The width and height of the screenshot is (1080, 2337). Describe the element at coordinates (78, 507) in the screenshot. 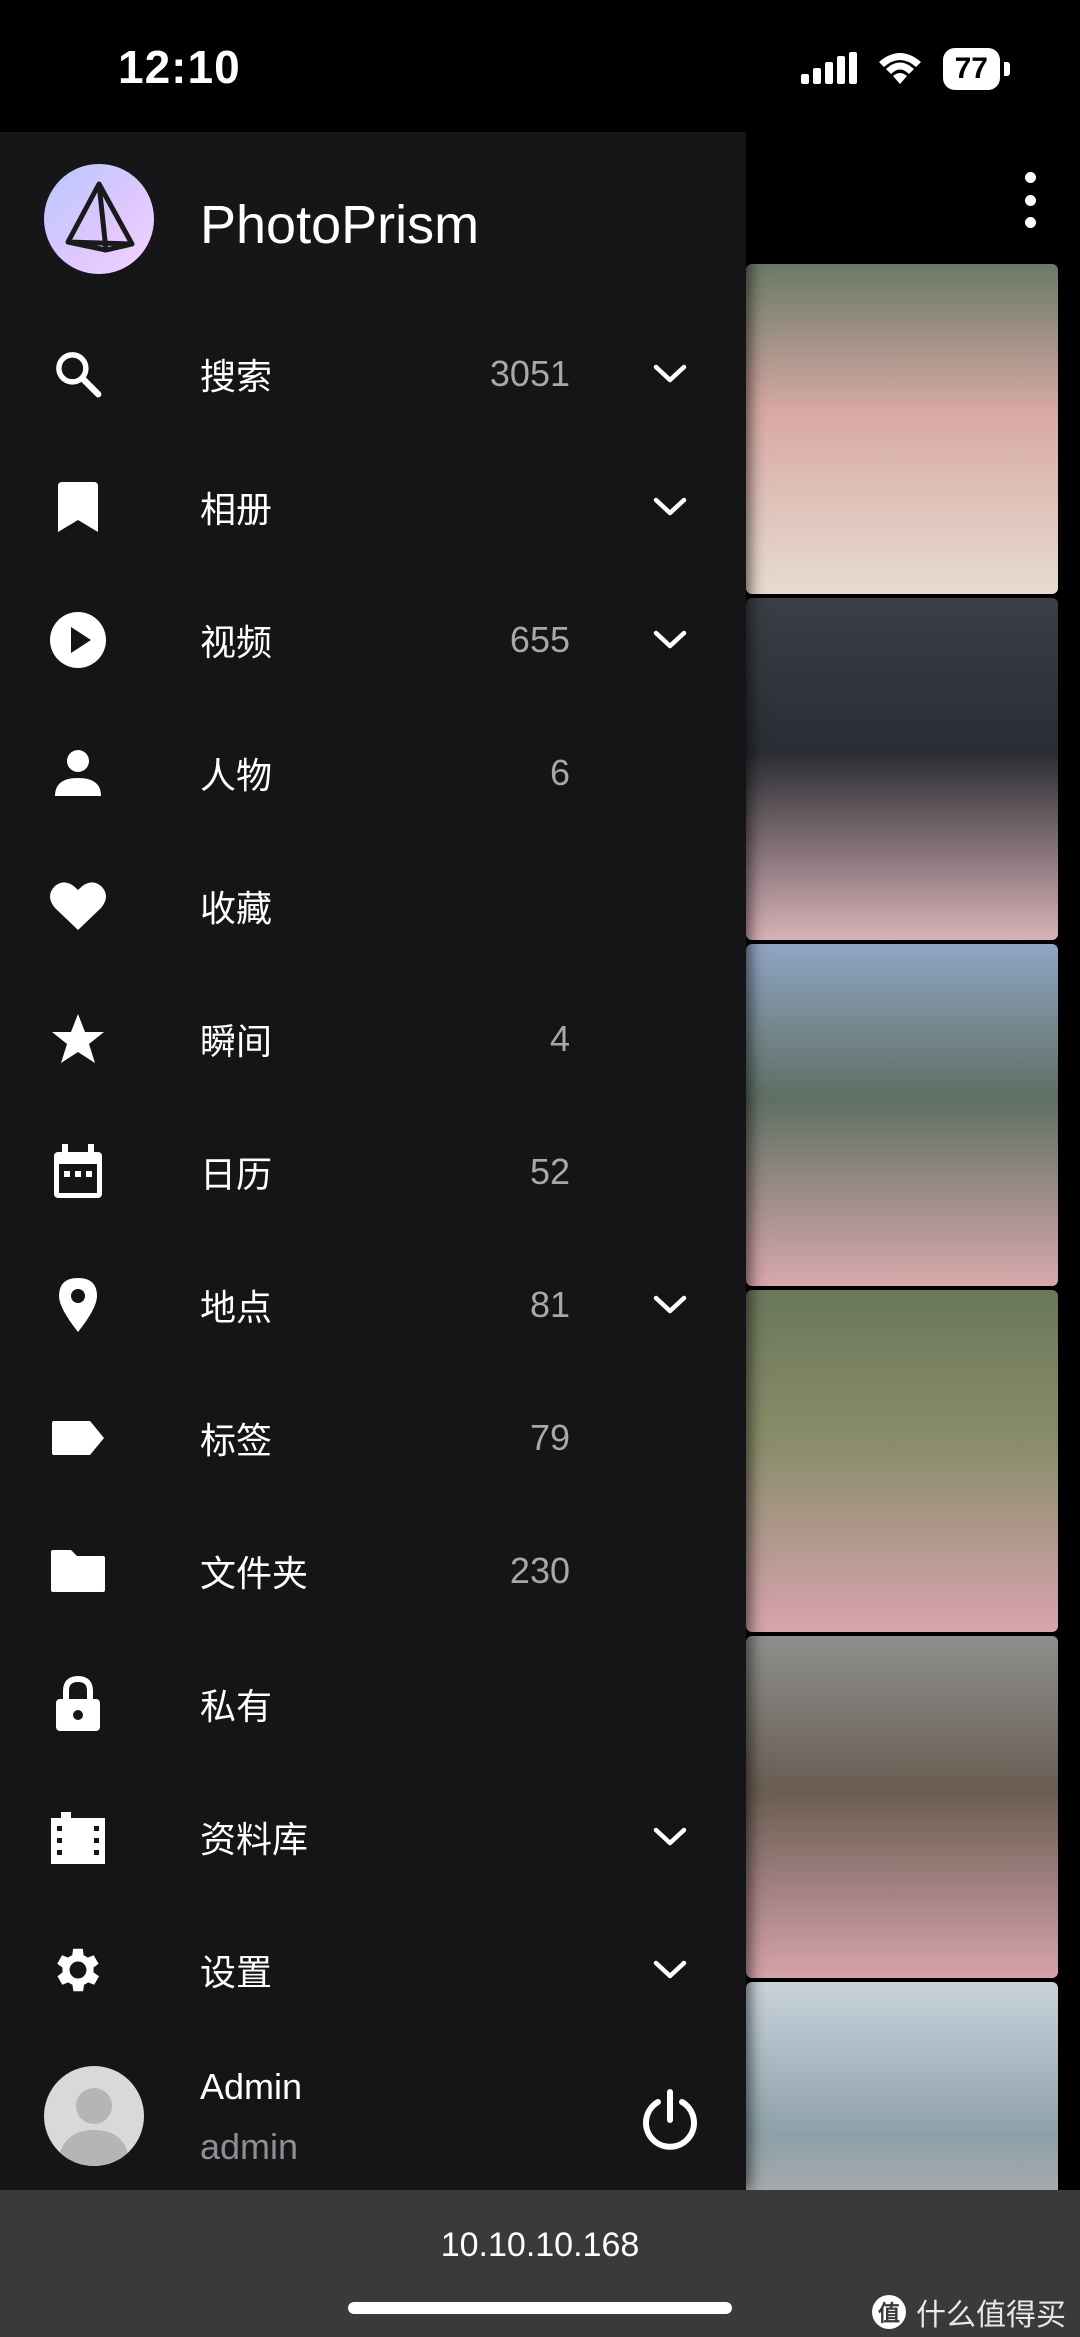

I see `bookmark-icon` at that location.